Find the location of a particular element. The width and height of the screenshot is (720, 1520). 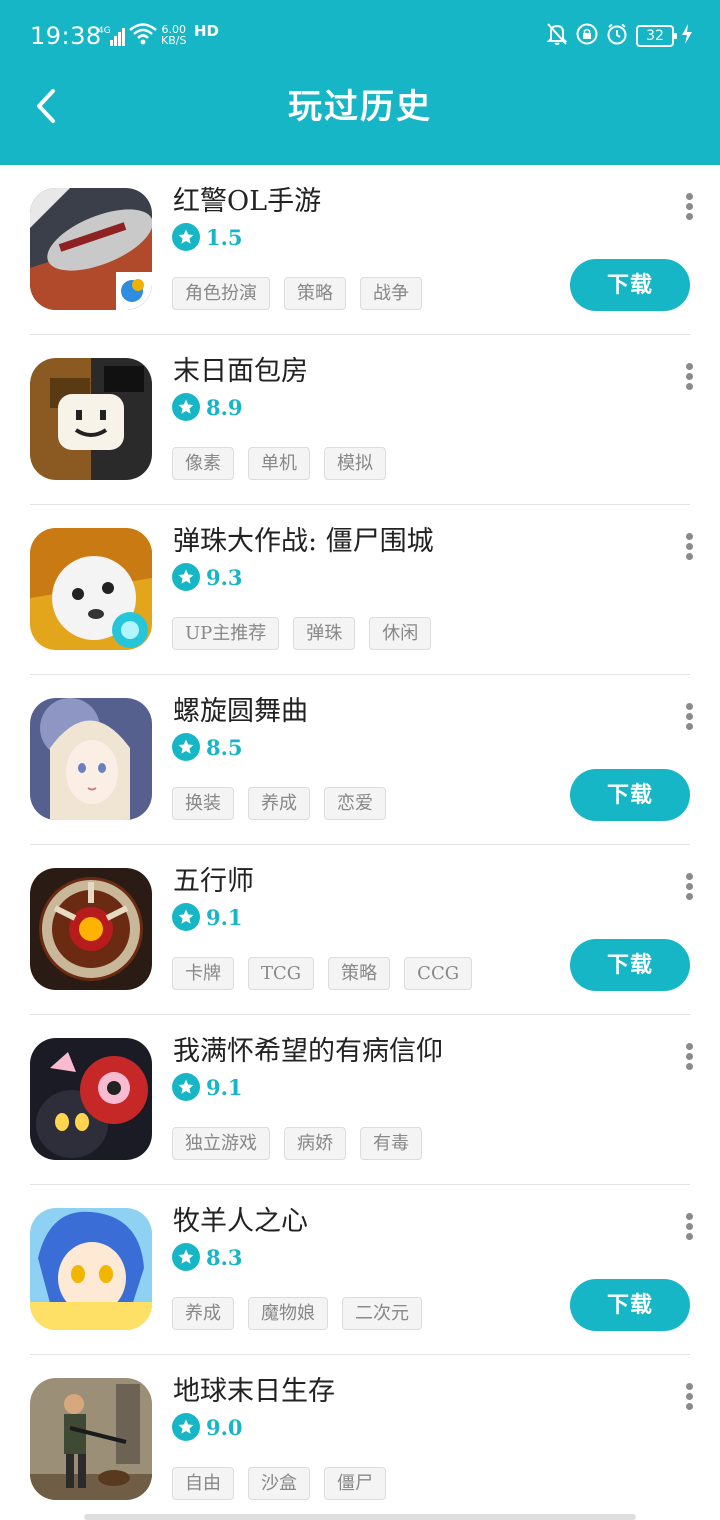

game-tag: 单机 is located at coordinates (279, 463).